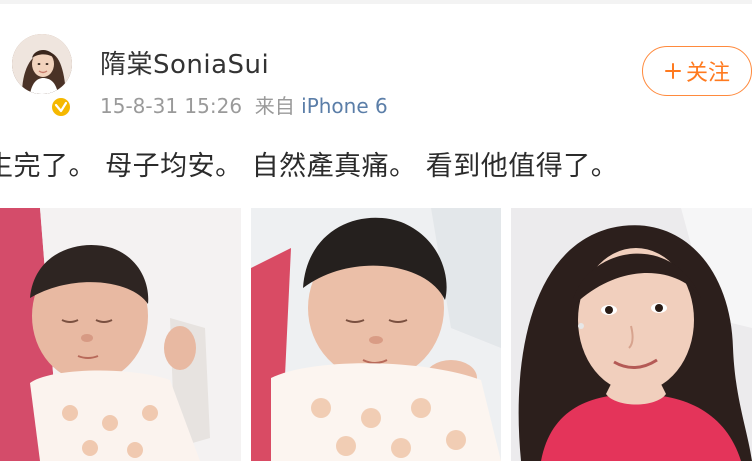 The height and width of the screenshot is (473, 752). I want to click on post-meta: 15-8-31 15:26 来自 iPhone 6, so click(244, 104).